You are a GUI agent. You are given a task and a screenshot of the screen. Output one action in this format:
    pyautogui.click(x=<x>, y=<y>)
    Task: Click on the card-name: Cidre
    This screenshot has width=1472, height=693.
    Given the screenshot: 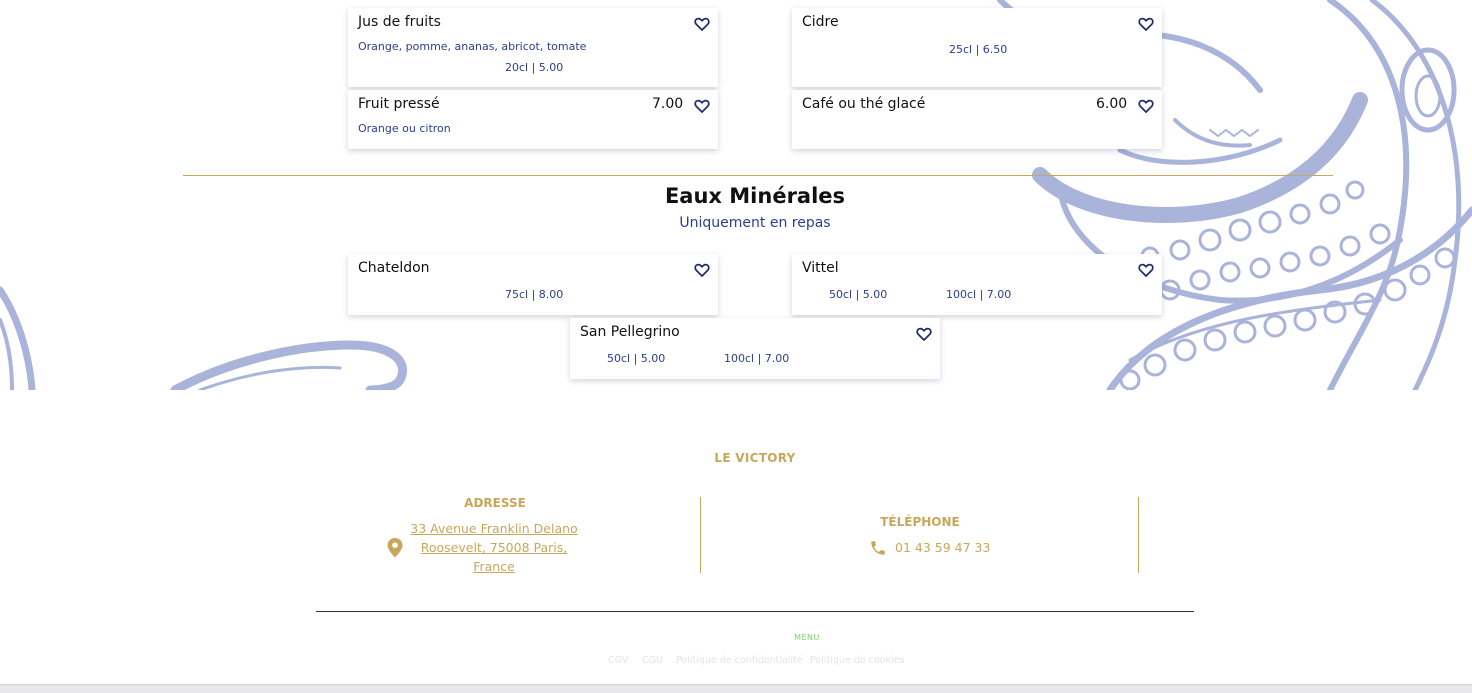 What is the action you would take?
    pyautogui.click(x=820, y=22)
    